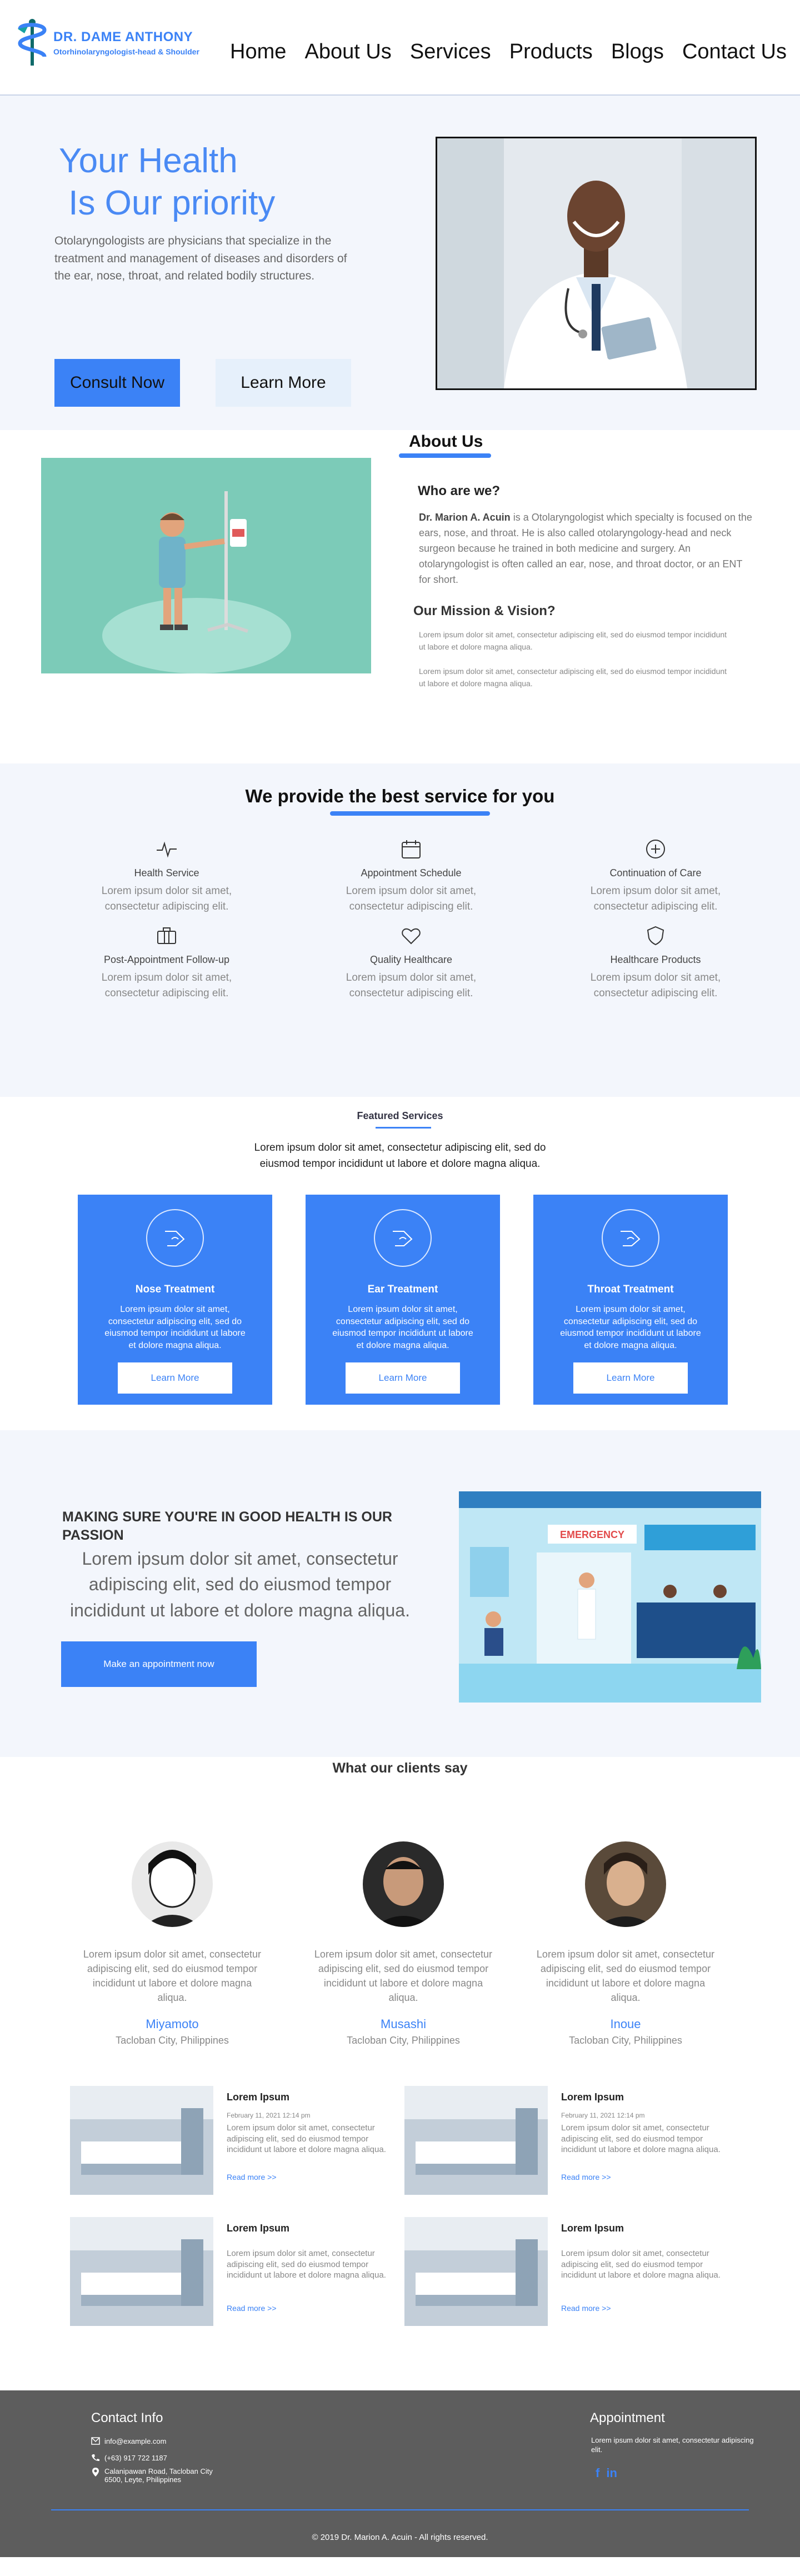 The width and height of the screenshot is (800, 2576). What do you see at coordinates (603, 2115) in the screenshot?
I see `blog-post-date: February 11, 2021 12:14 pm` at bounding box center [603, 2115].